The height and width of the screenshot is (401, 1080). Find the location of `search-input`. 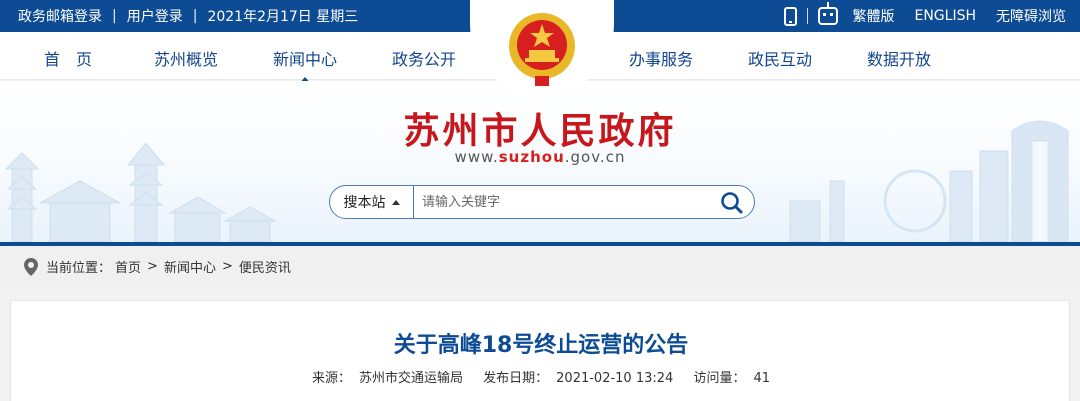

search-input is located at coordinates (562, 202).